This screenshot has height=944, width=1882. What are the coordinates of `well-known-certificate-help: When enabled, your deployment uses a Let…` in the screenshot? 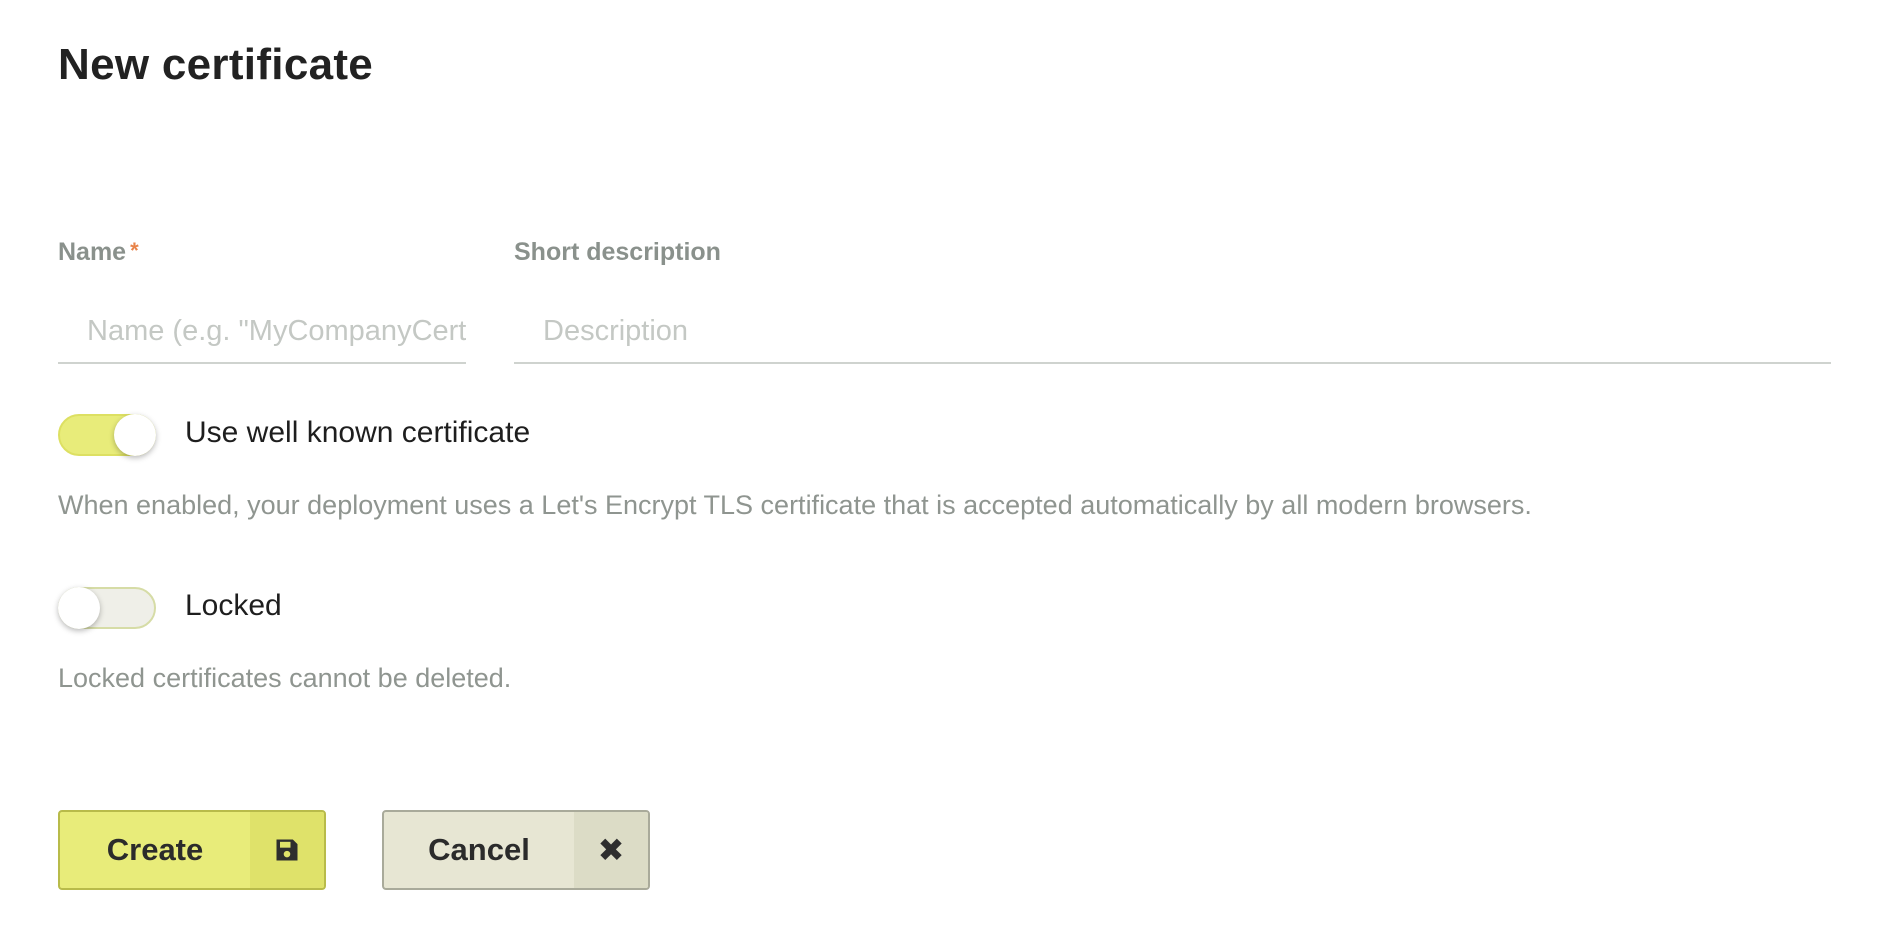 It's located at (795, 505).